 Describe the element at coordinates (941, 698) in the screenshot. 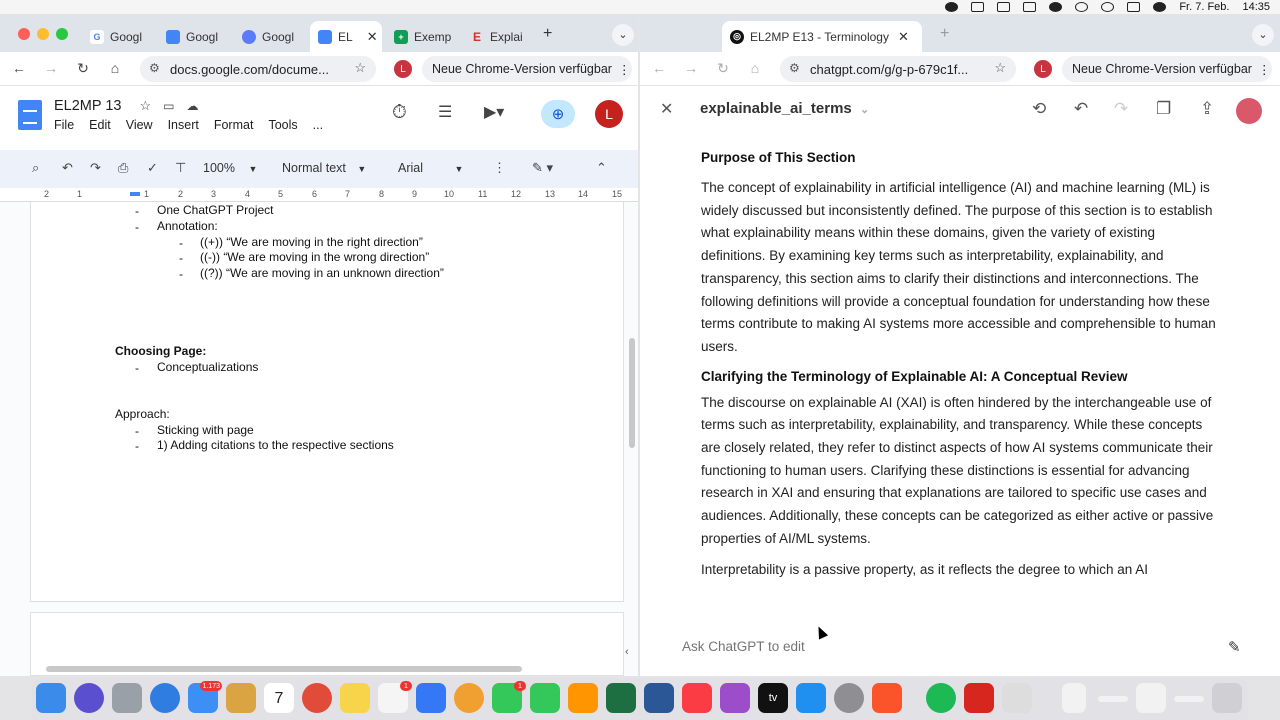

I see `dock-spotify-icon` at that location.